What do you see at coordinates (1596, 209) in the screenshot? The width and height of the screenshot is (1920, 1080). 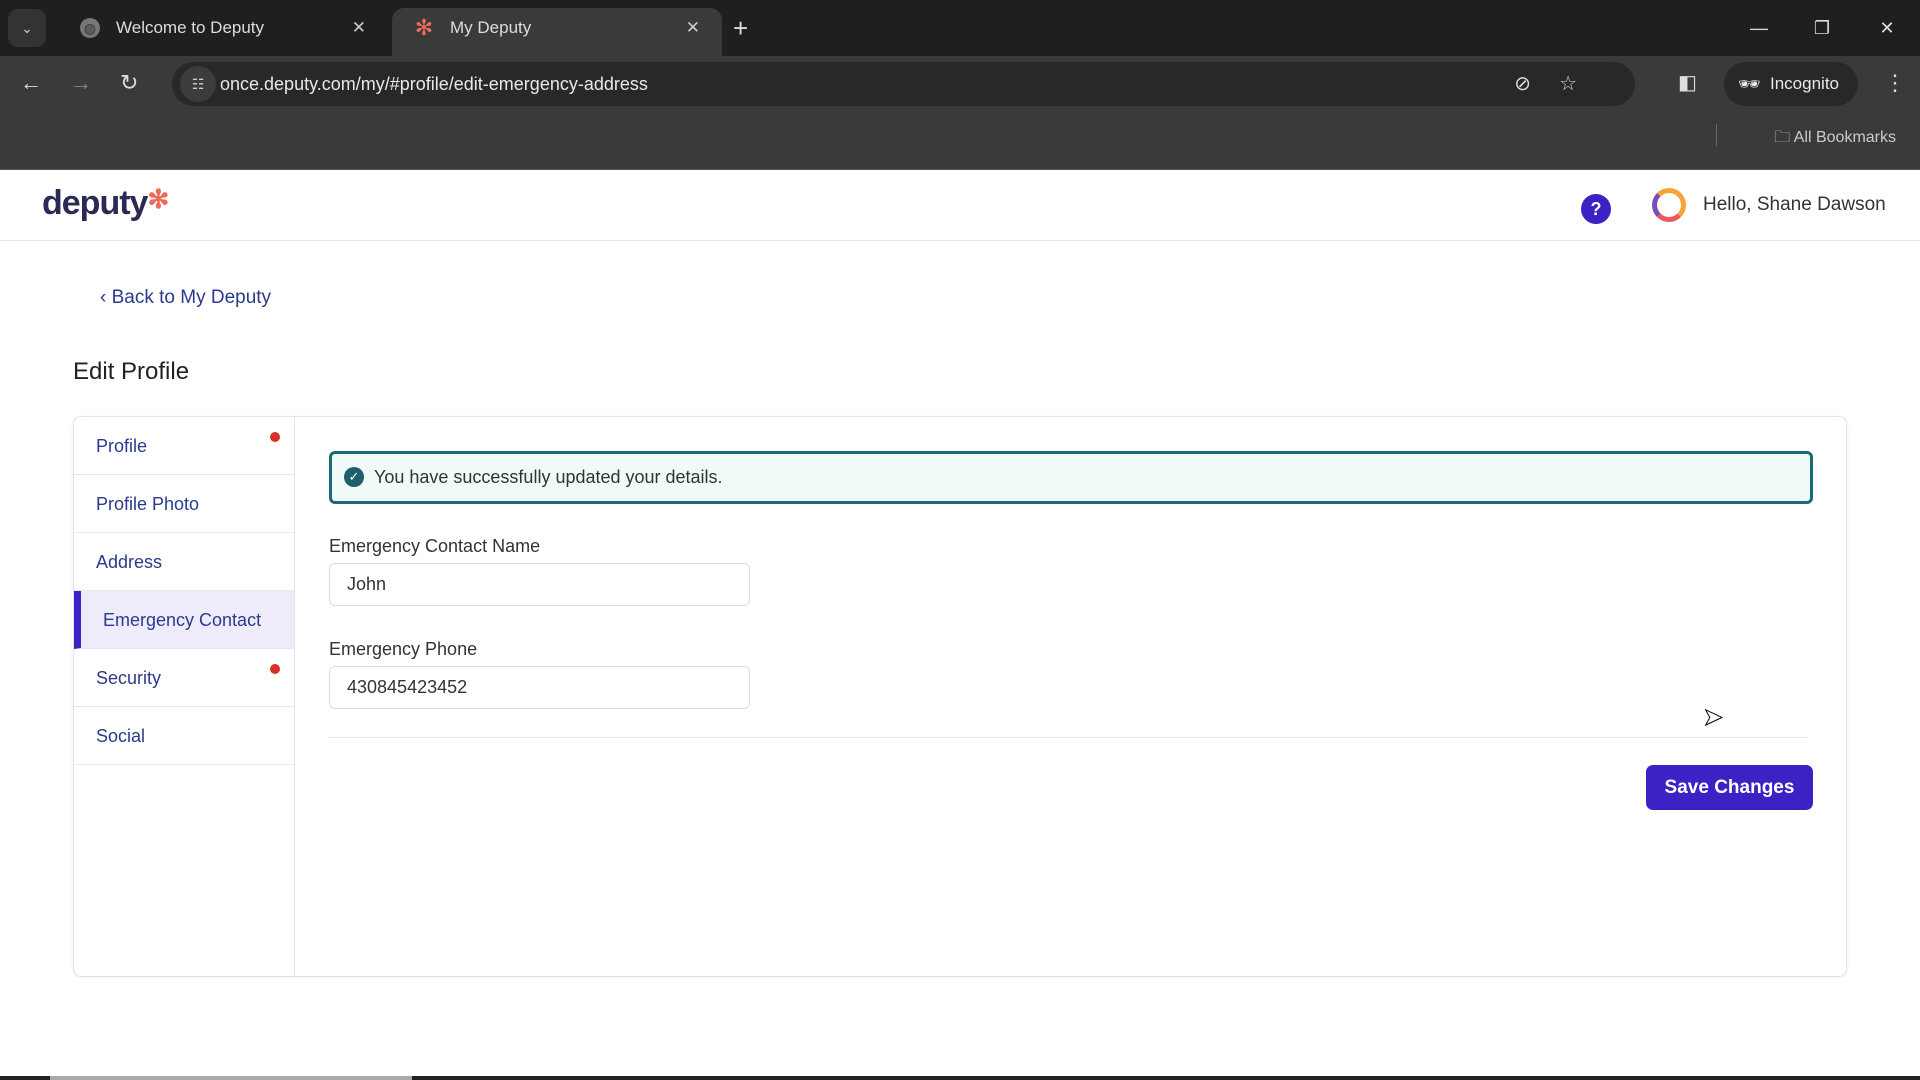 I see `help-button: ?` at bounding box center [1596, 209].